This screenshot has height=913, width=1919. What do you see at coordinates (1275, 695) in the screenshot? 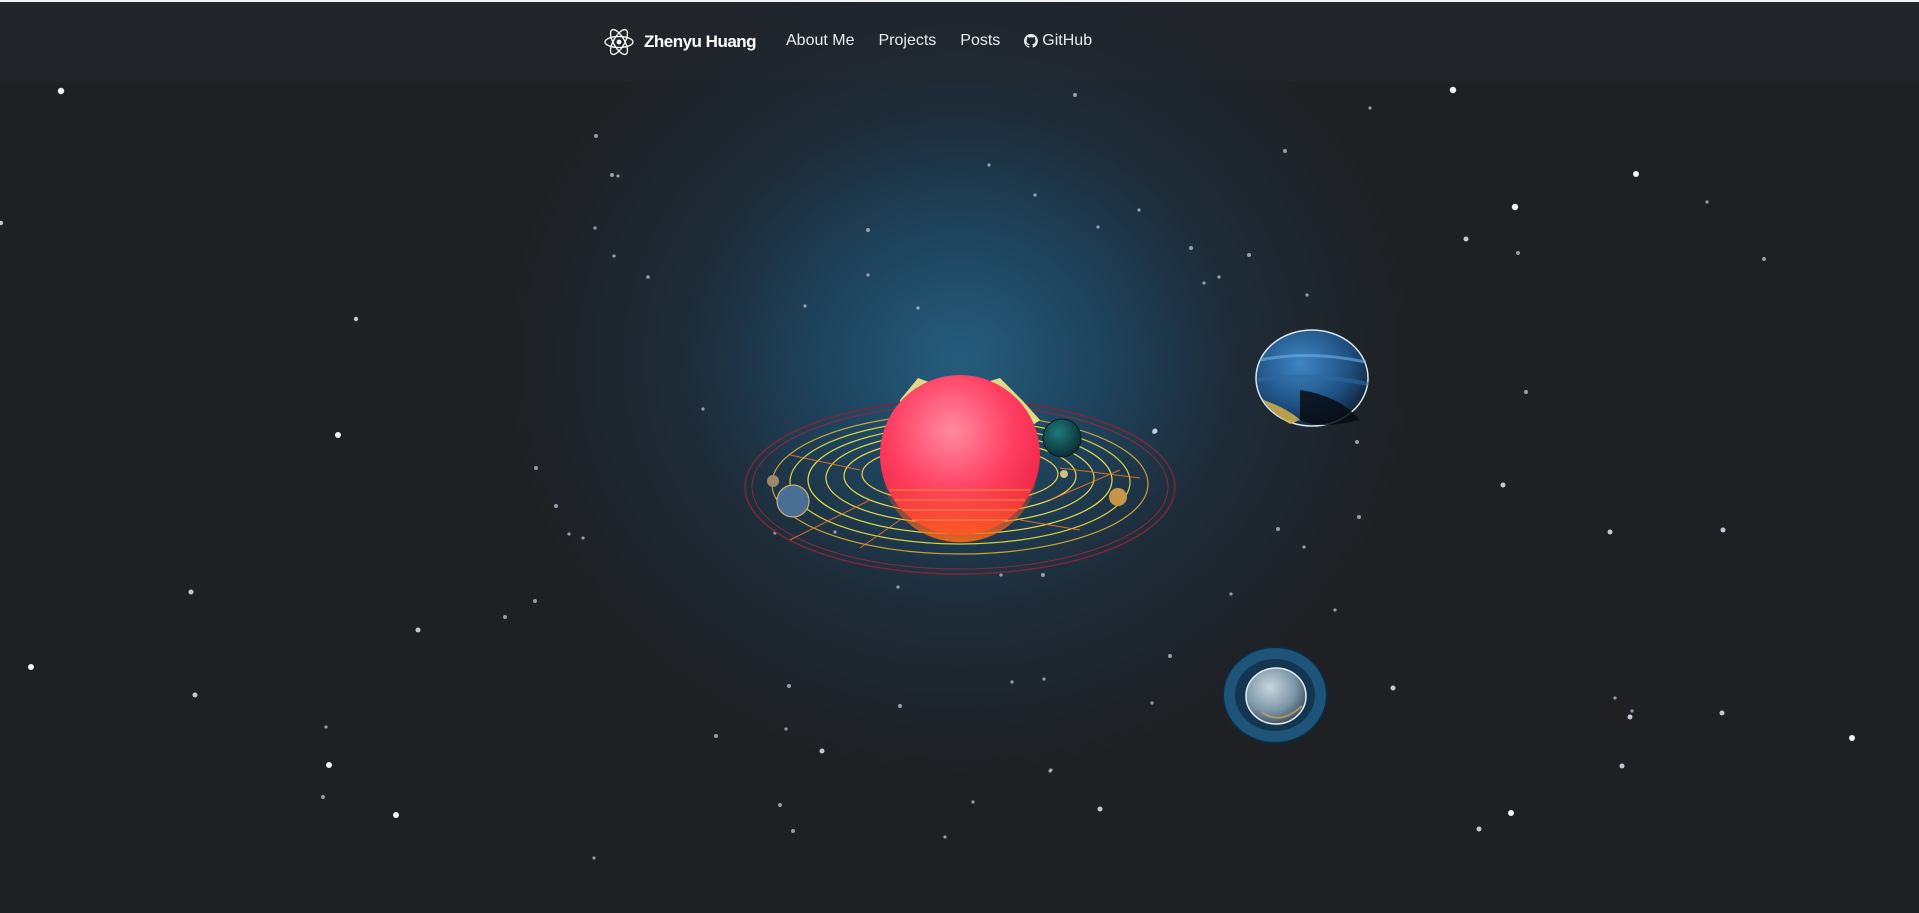
I see `ringed-planet` at bounding box center [1275, 695].